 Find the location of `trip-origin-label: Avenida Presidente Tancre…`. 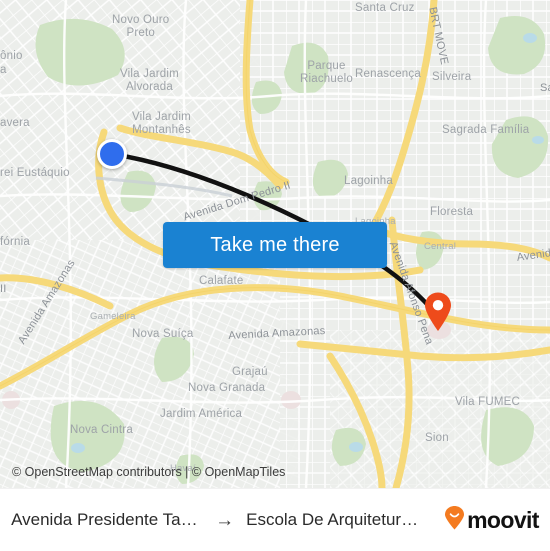

trip-origin-label: Avenida Presidente Tancre… is located at coordinates (107, 519).